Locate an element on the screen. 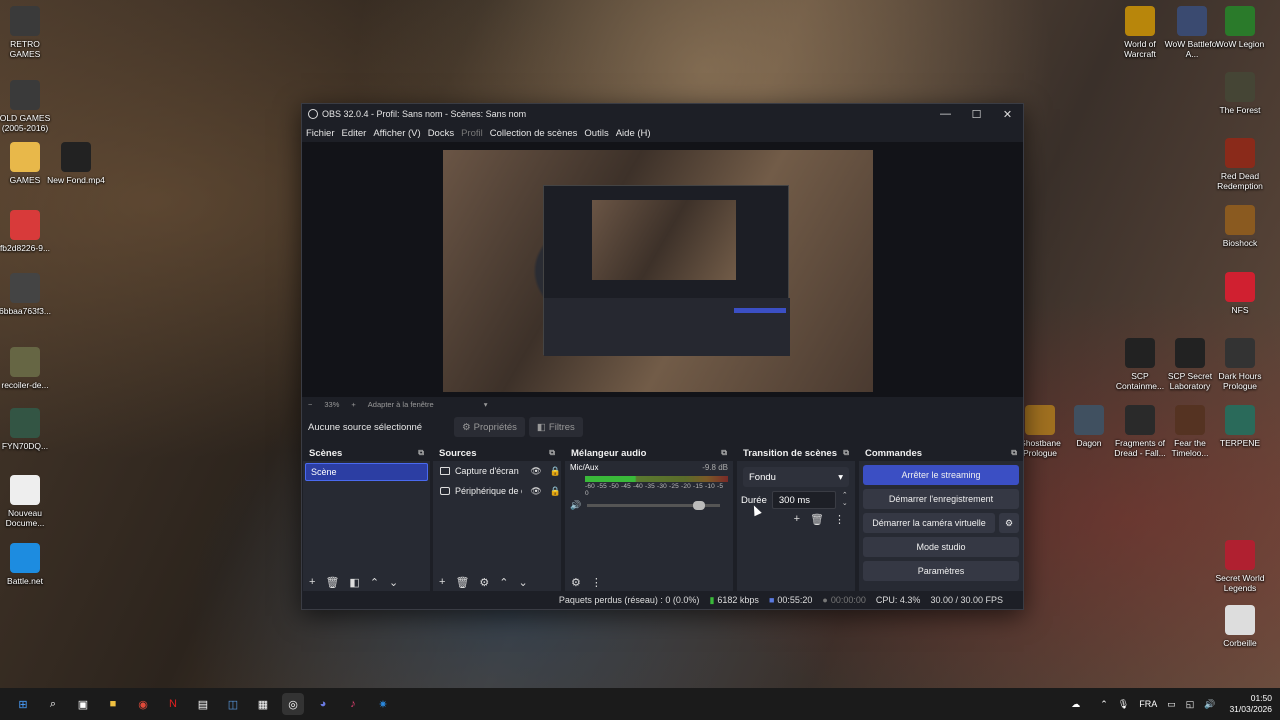 The height and width of the screenshot is (720, 1280). menu-outils: Outils is located at coordinates (596, 133).